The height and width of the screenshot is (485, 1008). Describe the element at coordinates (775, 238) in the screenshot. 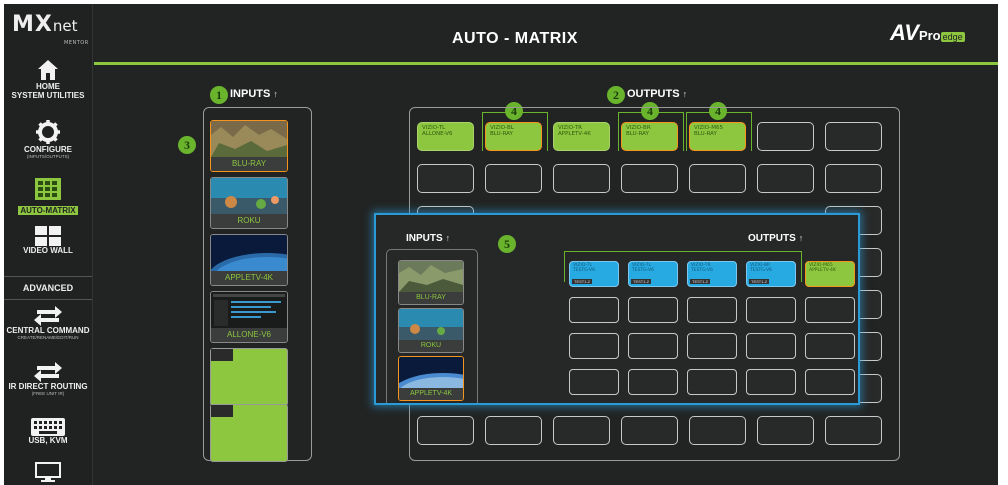

I see `popup-outputs-header: OUTPUTS ↑` at that location.